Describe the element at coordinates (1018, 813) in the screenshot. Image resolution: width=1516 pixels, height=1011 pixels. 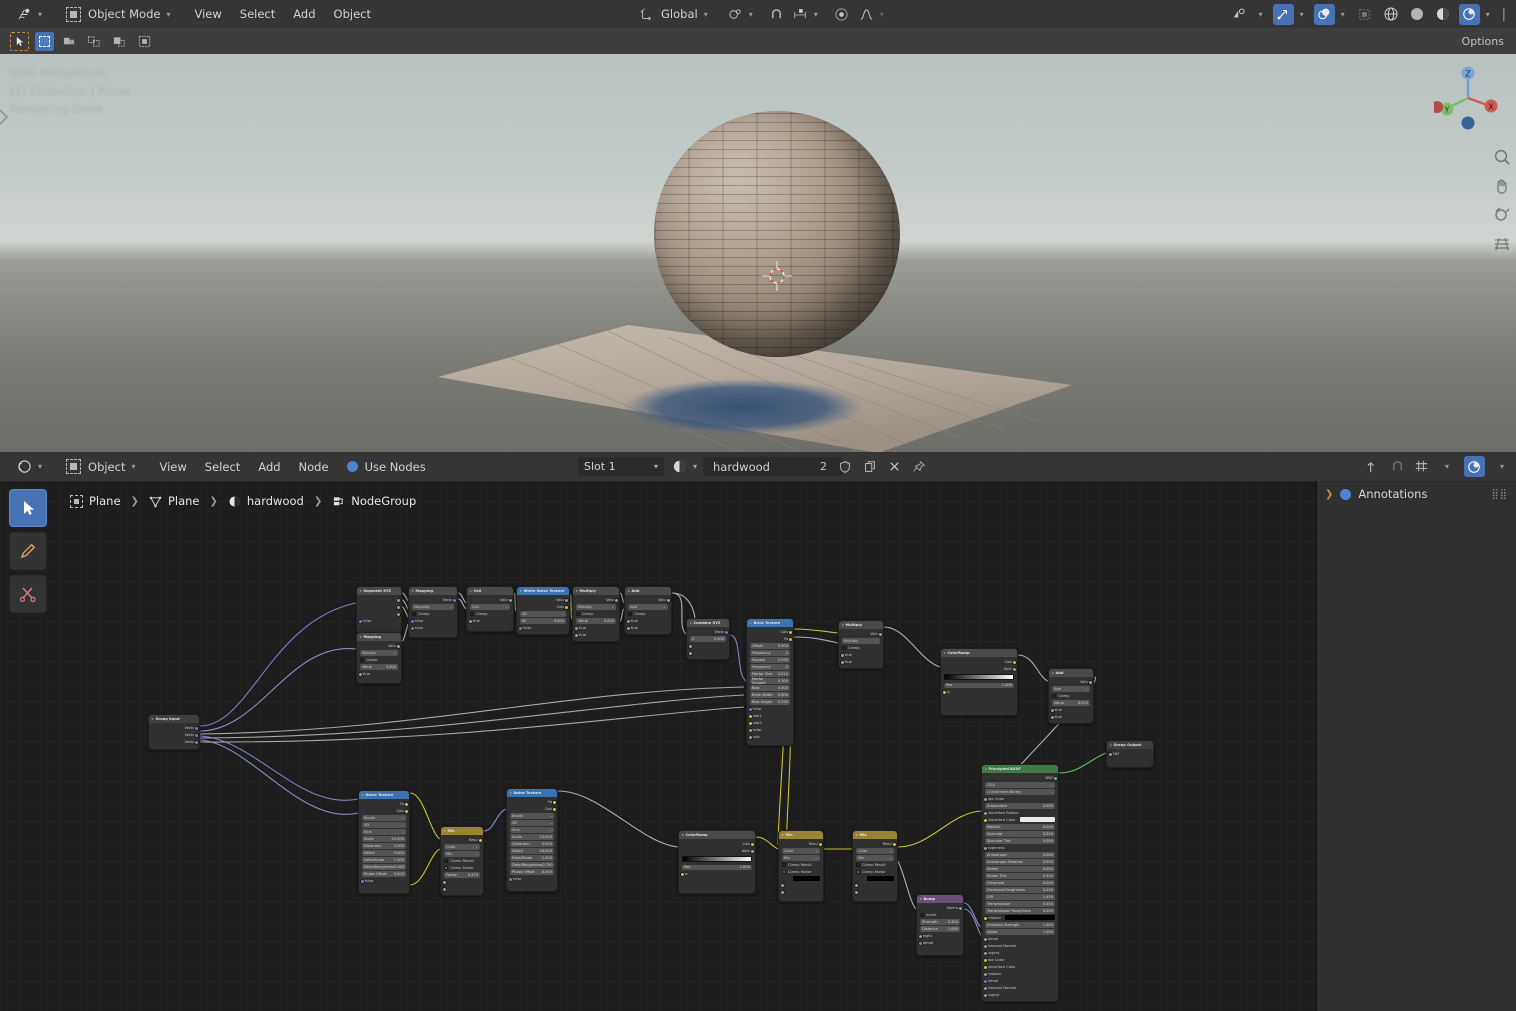
I see `node-input-socket: Subsurface Radius` at that location.